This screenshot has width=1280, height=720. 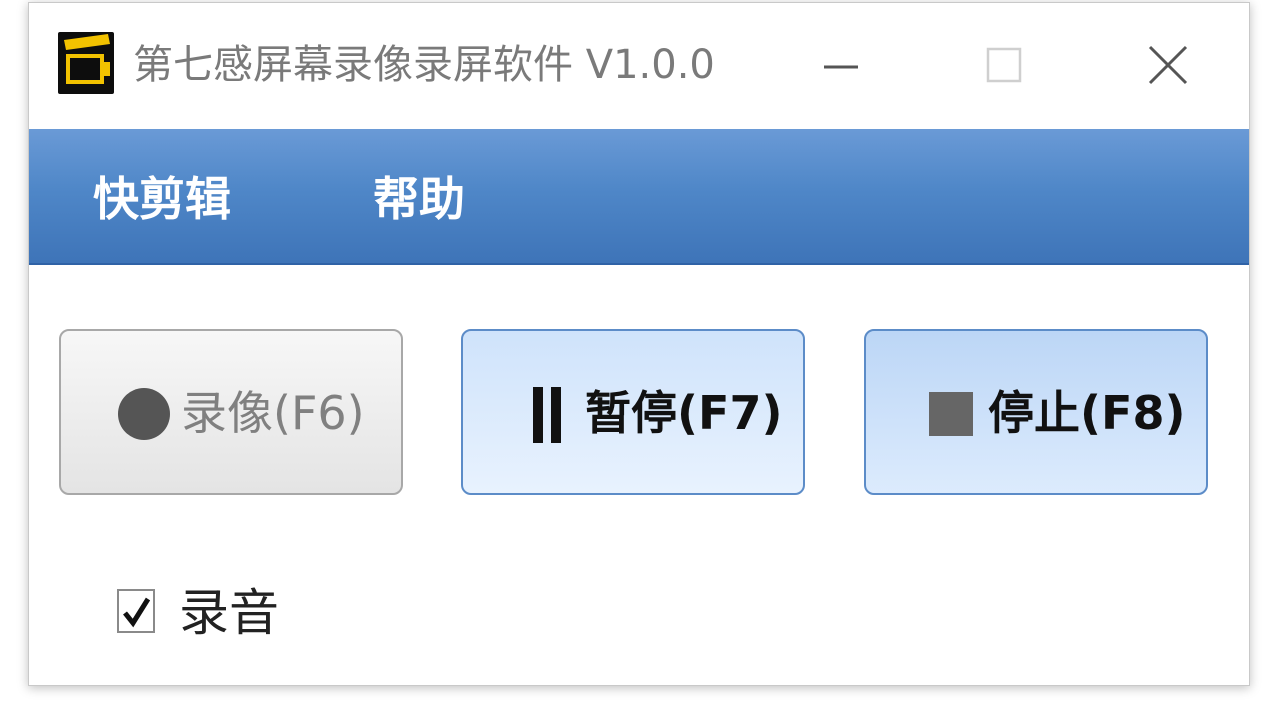 What do you see at coordinates (548, 417) in the screenshot?
I see `pause-icon` at bounding box center [548, 417].